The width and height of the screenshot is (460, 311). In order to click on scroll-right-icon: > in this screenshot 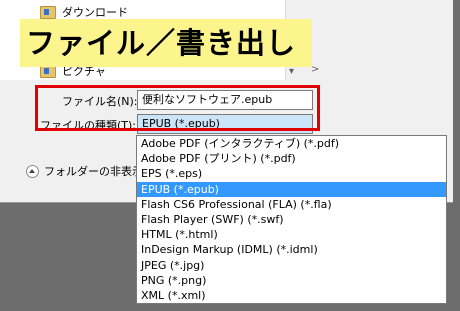, I will do `click(315, 69)`.